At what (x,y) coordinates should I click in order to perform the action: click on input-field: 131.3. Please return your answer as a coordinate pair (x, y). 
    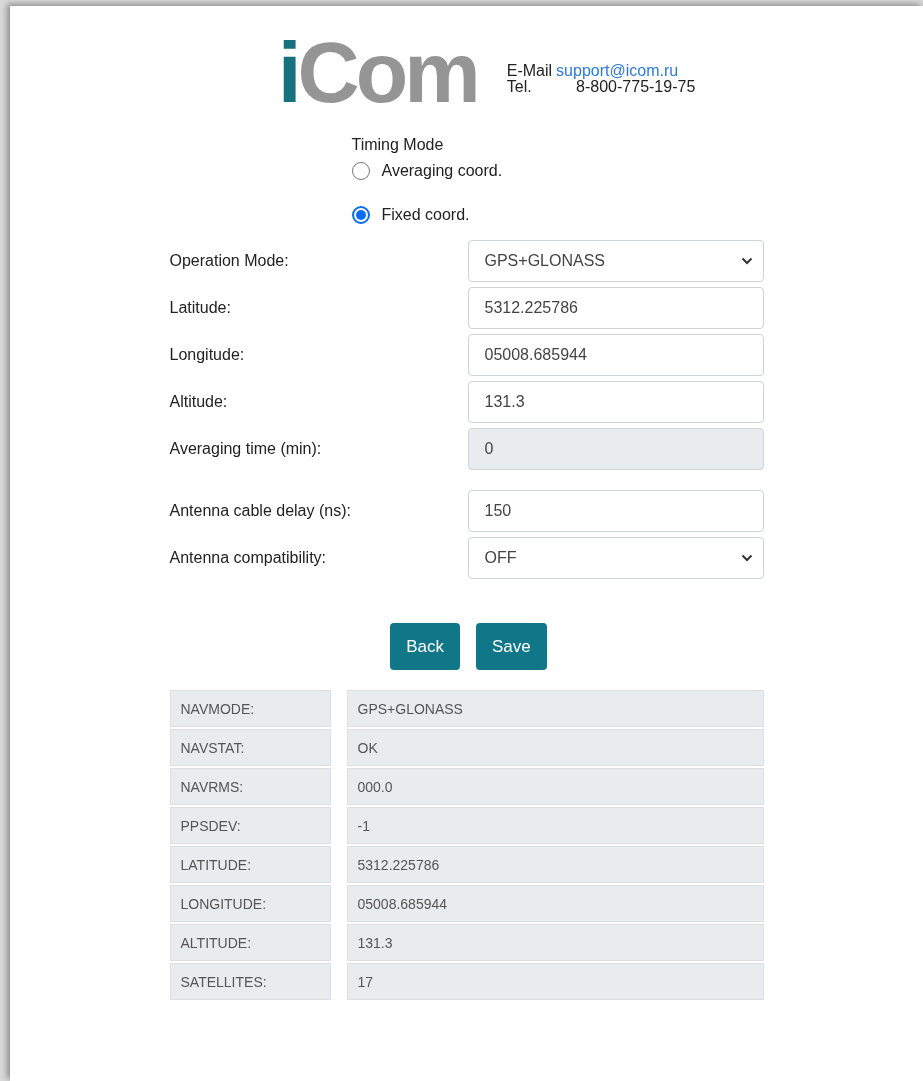
    Looking at the image, I should click on (615, 402).